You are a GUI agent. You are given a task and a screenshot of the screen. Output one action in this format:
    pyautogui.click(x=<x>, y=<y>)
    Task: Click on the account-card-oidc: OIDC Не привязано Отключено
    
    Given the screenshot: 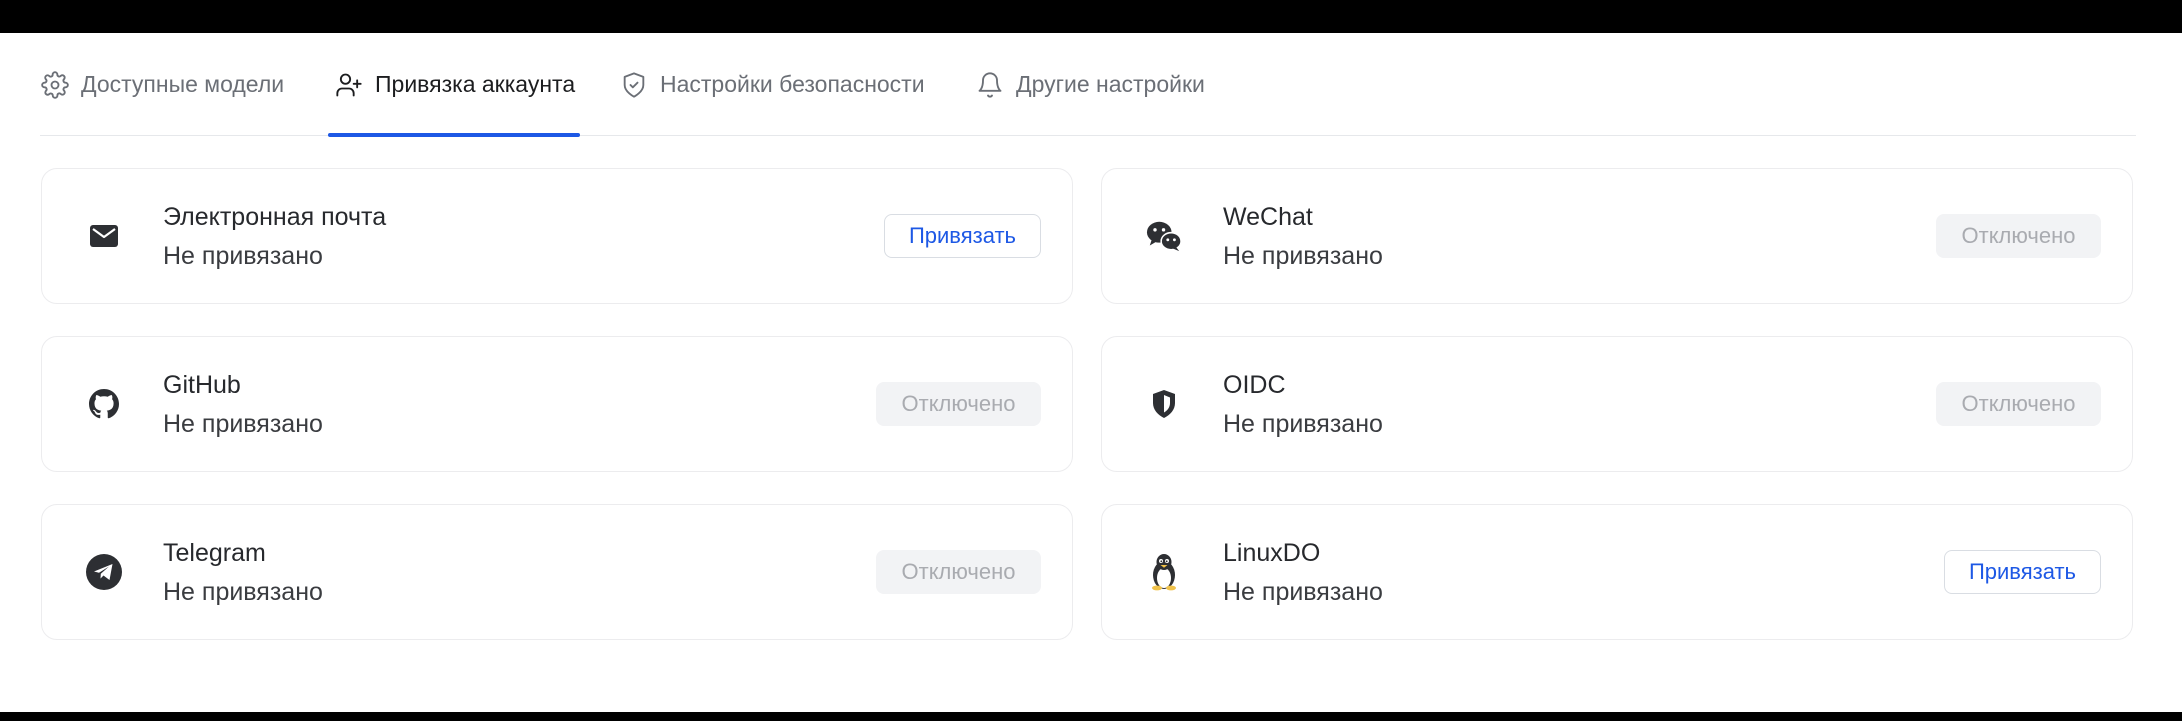 What is the action you would take?
    pyautogui.click(x=1617, y=404)
    